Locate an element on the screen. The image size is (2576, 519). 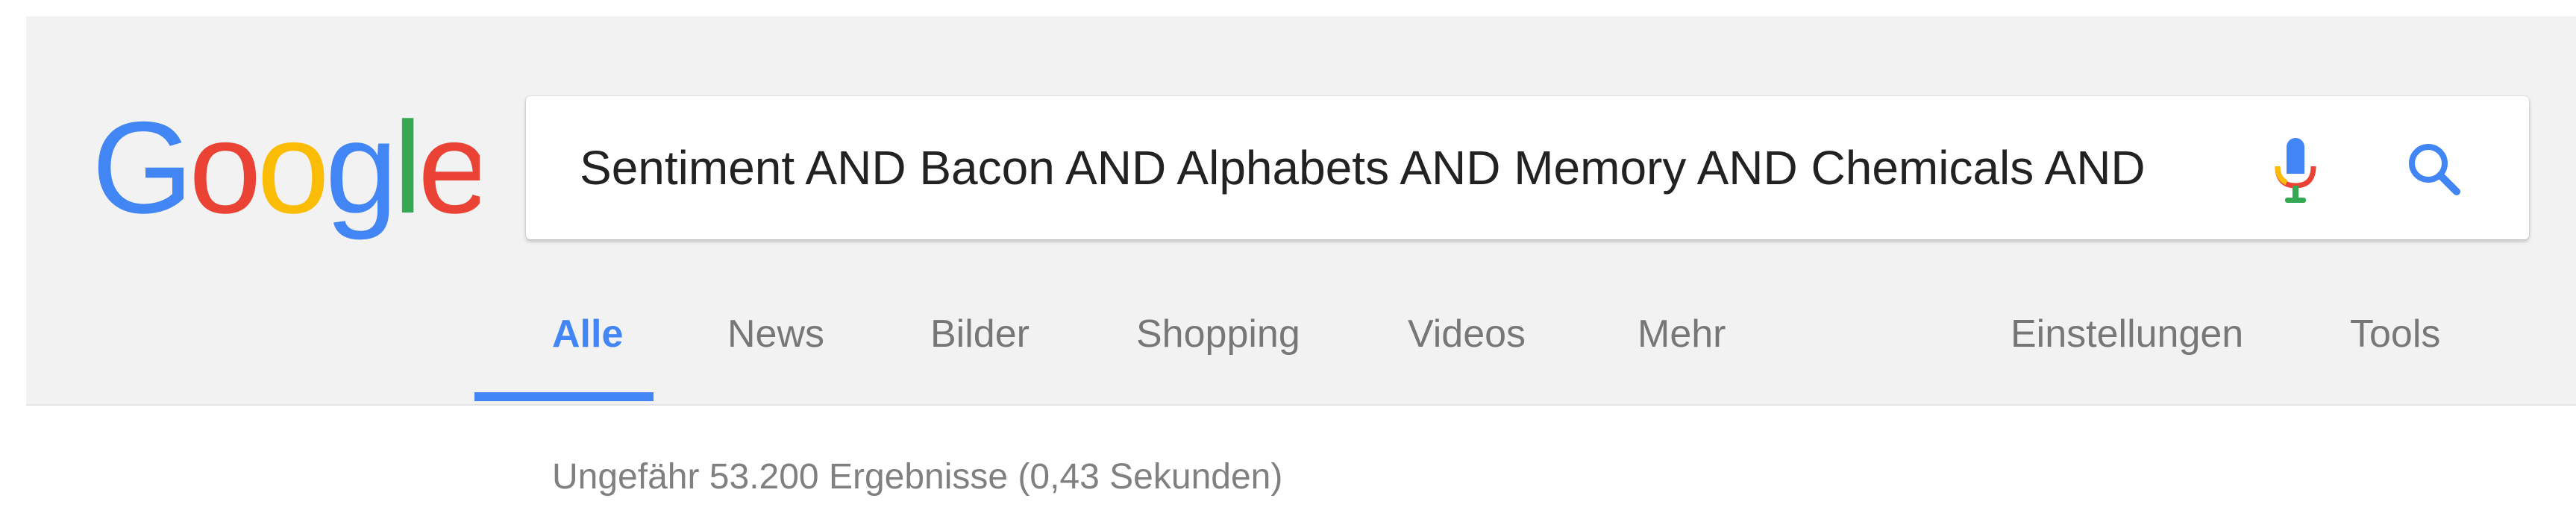
tab-videos: Videos is located at coordinates (1467, 353).